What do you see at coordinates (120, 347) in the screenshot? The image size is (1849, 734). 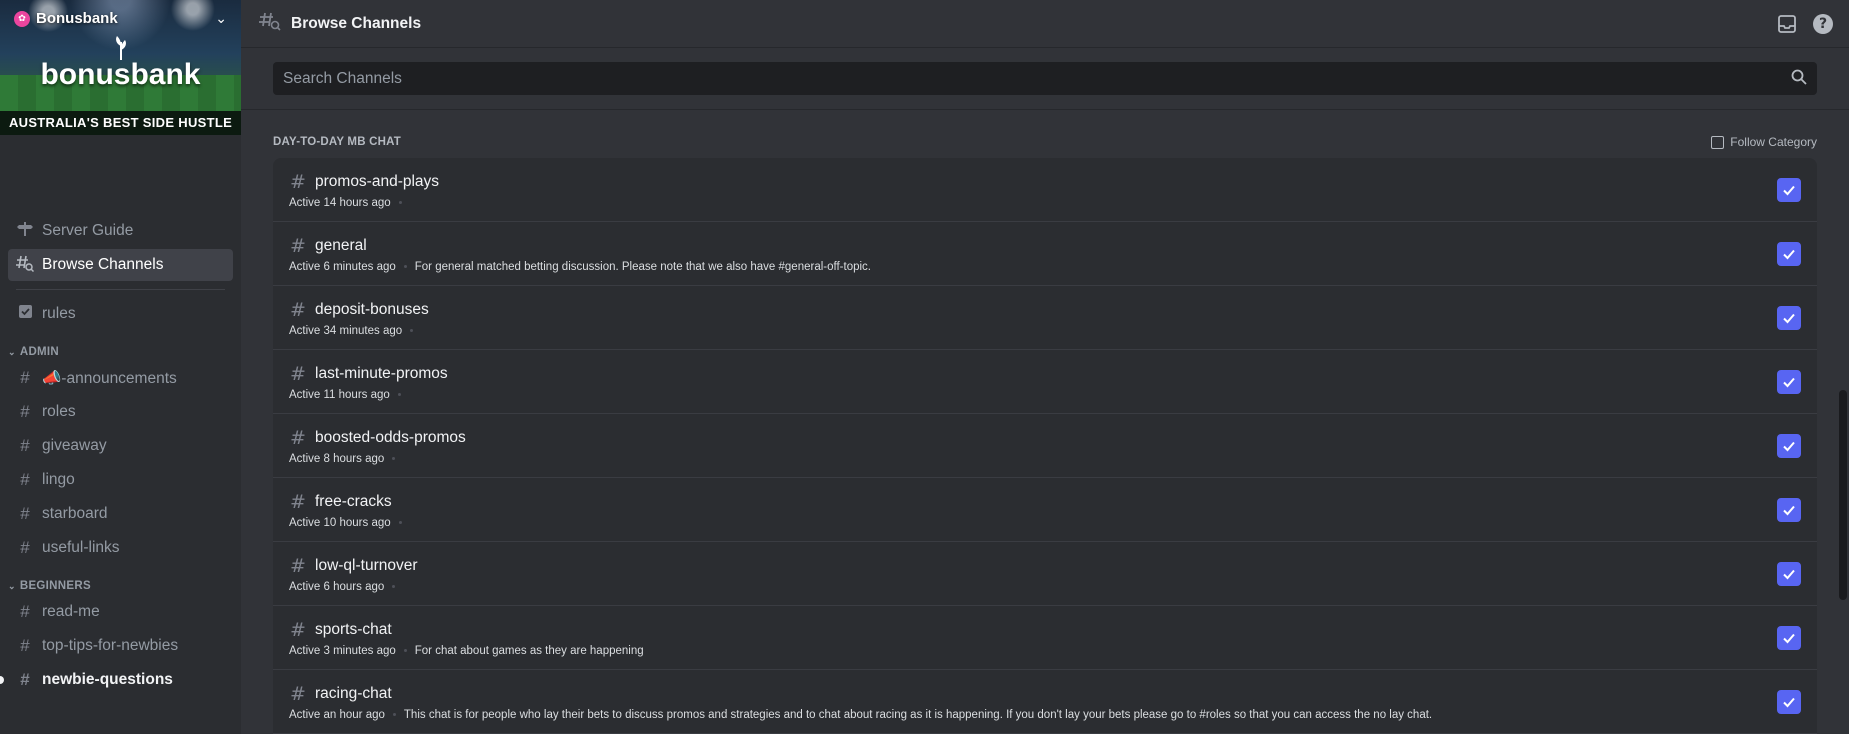 I see `category-admin: ⌄ ADMIN` at bounding box center [120, 347].